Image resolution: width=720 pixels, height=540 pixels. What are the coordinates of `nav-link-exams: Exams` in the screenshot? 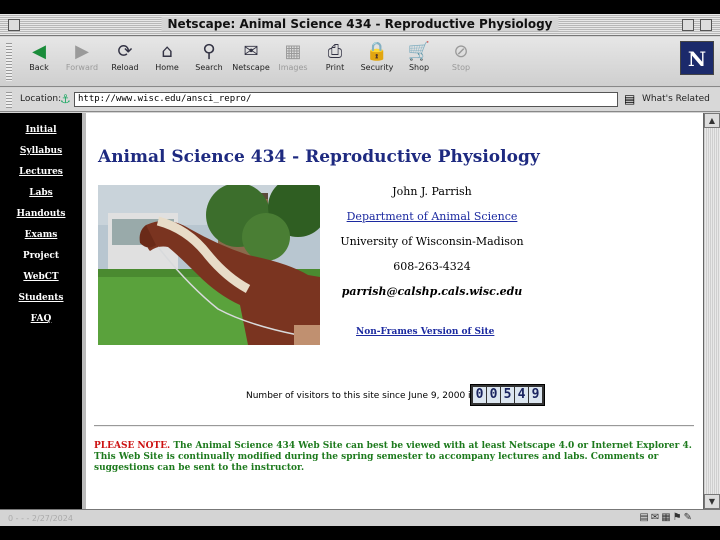 It's located at (41, 235).